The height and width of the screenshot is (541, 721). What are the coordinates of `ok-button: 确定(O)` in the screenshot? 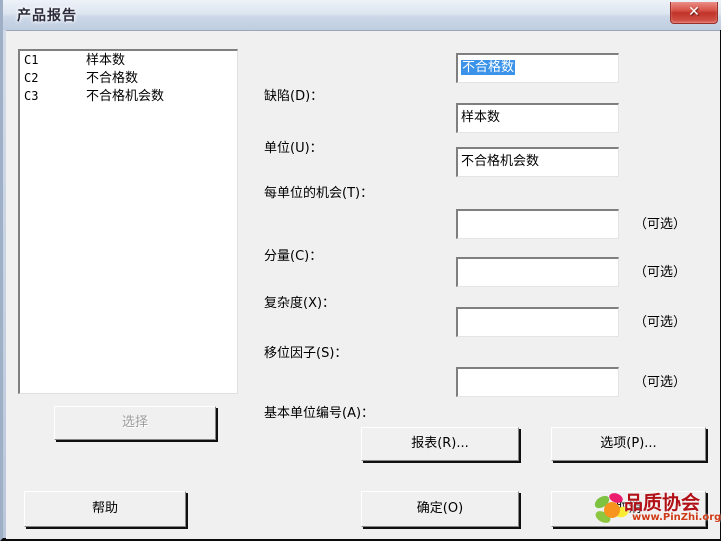 It's located at (440, 509).